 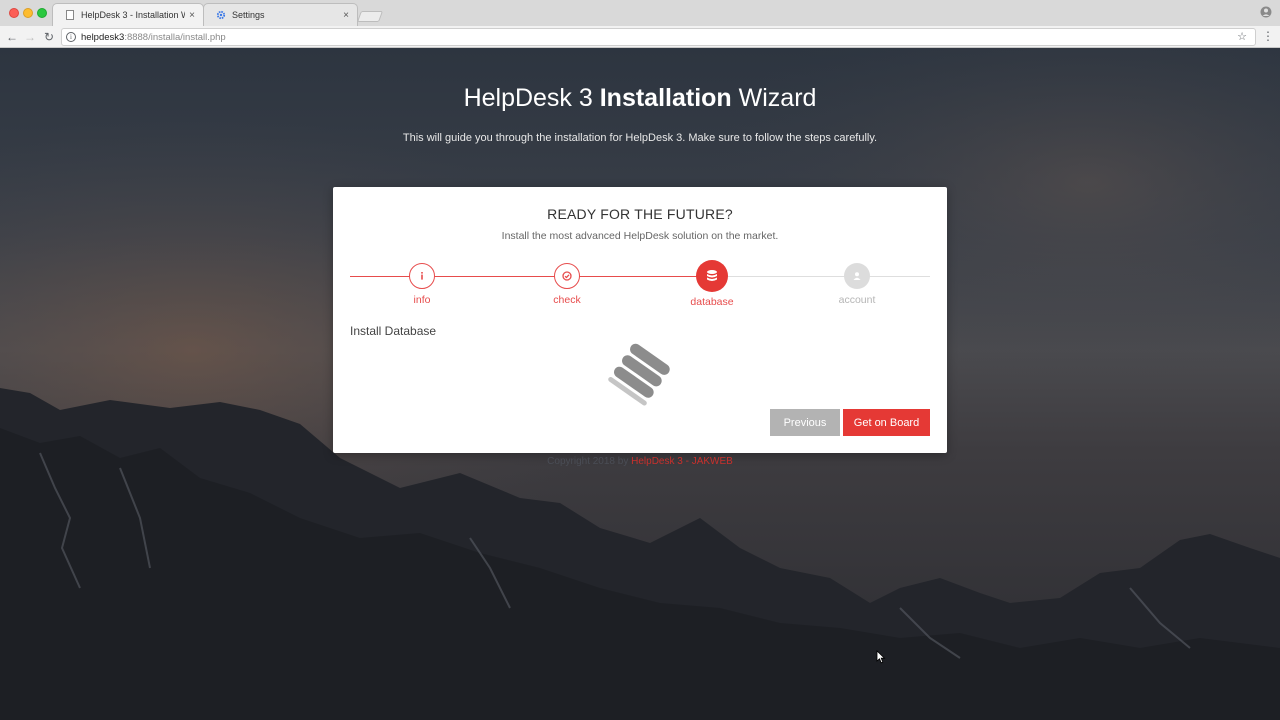 I want to click on menu-icon: ⋮, so click(x=1268, y=36).